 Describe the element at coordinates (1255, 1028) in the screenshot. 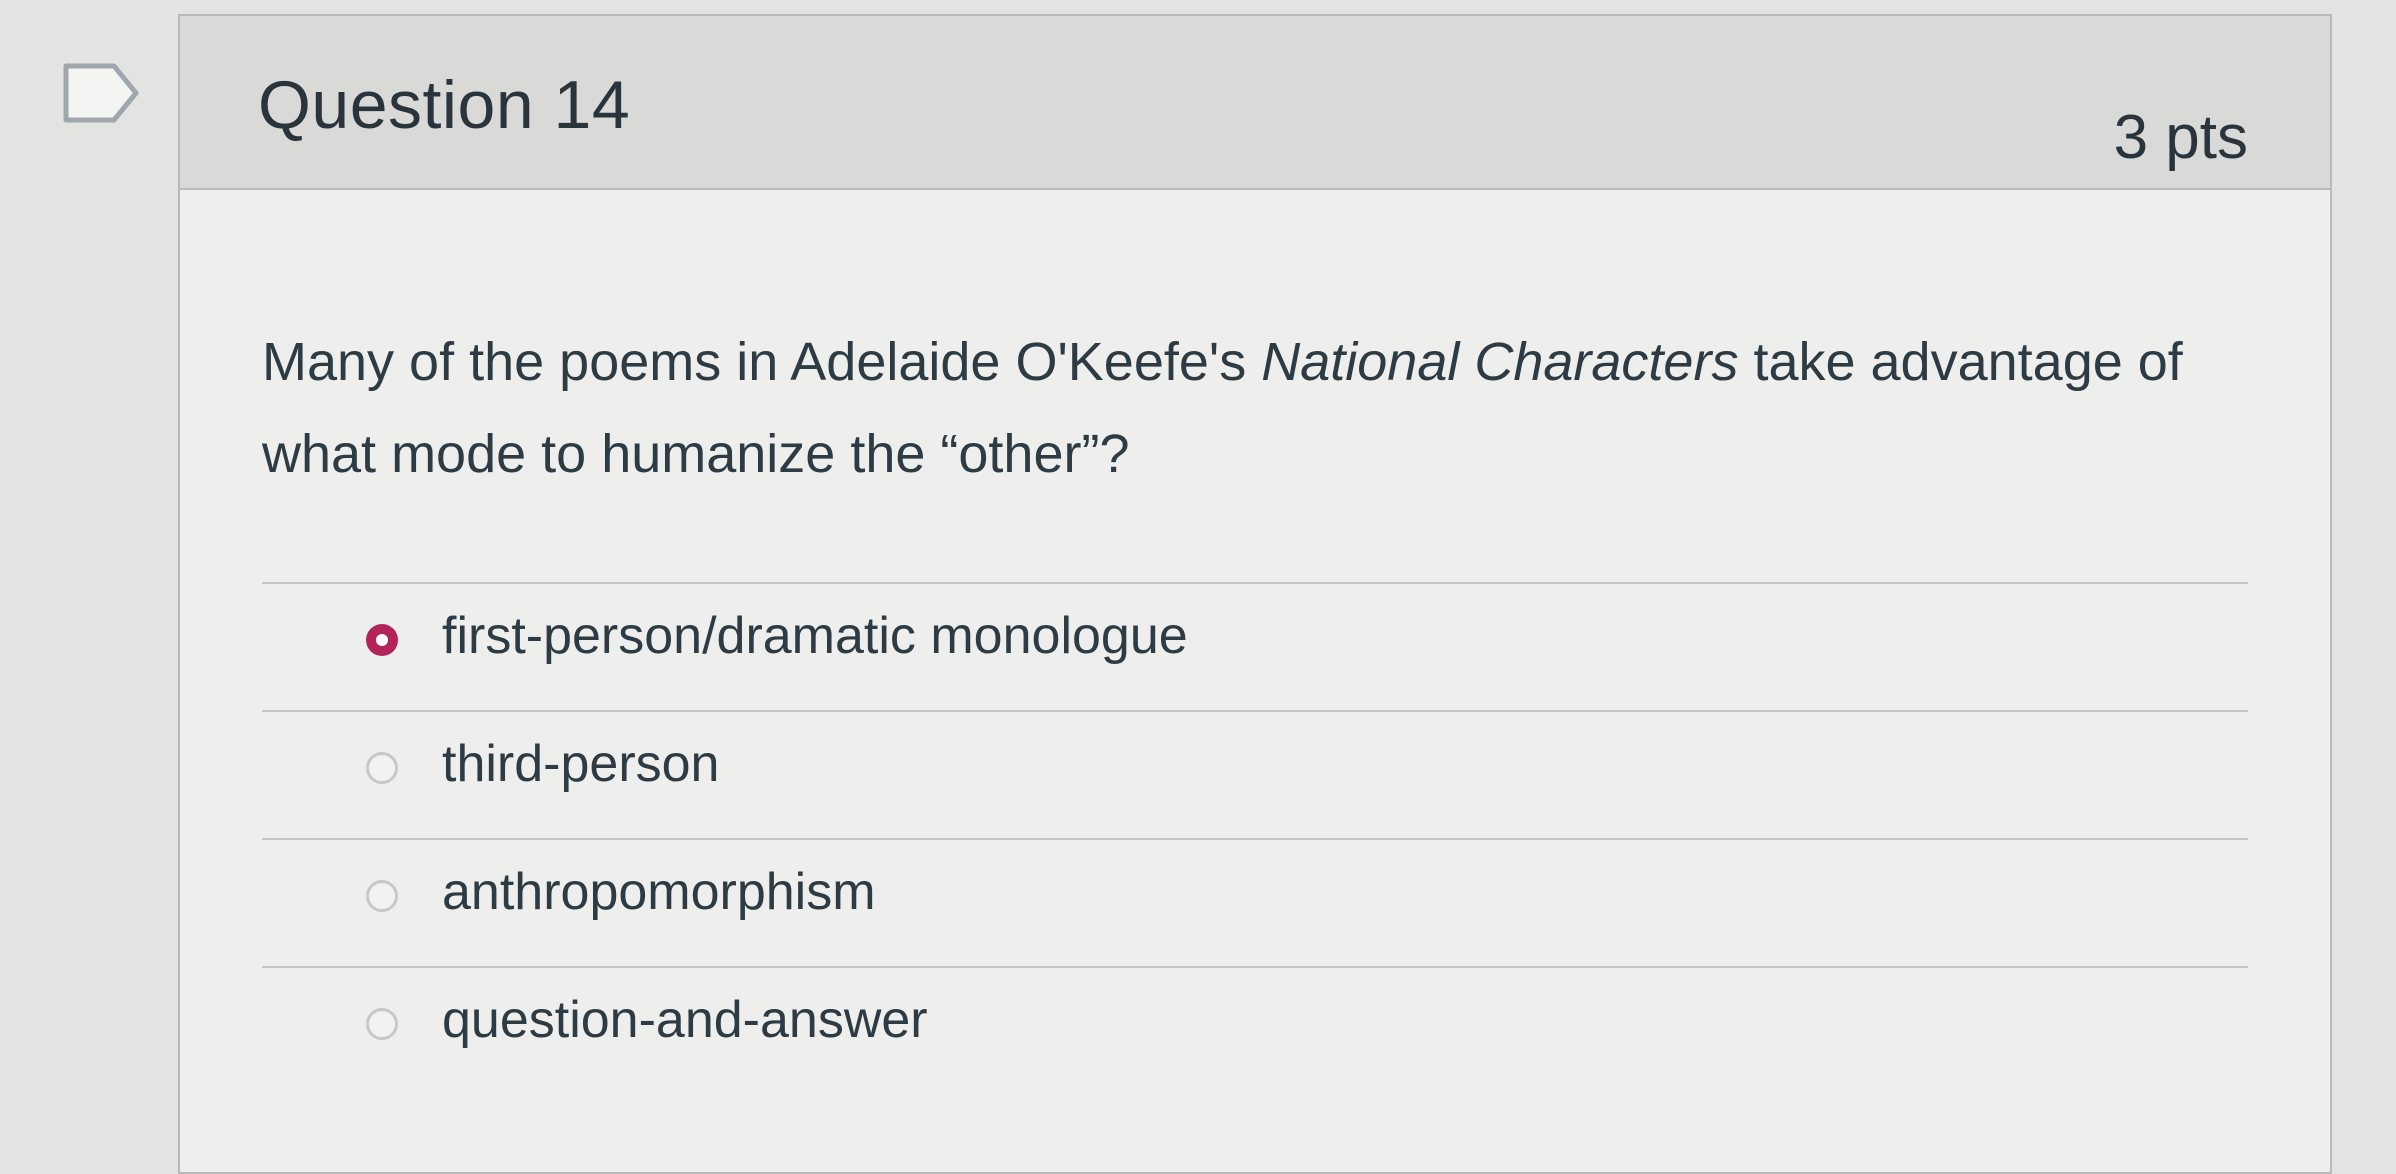

I see `answer-option: question-and-answer` at that location.